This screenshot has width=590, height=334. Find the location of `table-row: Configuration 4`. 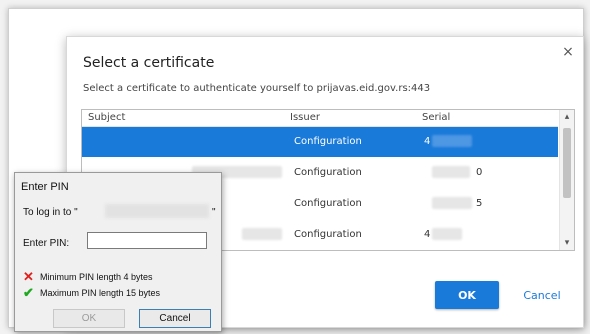

table-row: Configuration 4 is located at coordinates (320, 142).